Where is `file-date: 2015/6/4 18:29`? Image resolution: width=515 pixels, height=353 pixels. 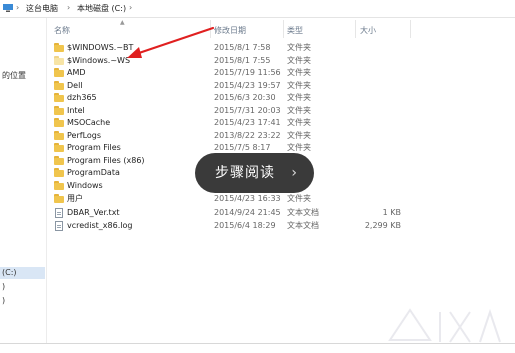
file-date: 2015/6/4 18:29 is located at coordinates (245, 225).